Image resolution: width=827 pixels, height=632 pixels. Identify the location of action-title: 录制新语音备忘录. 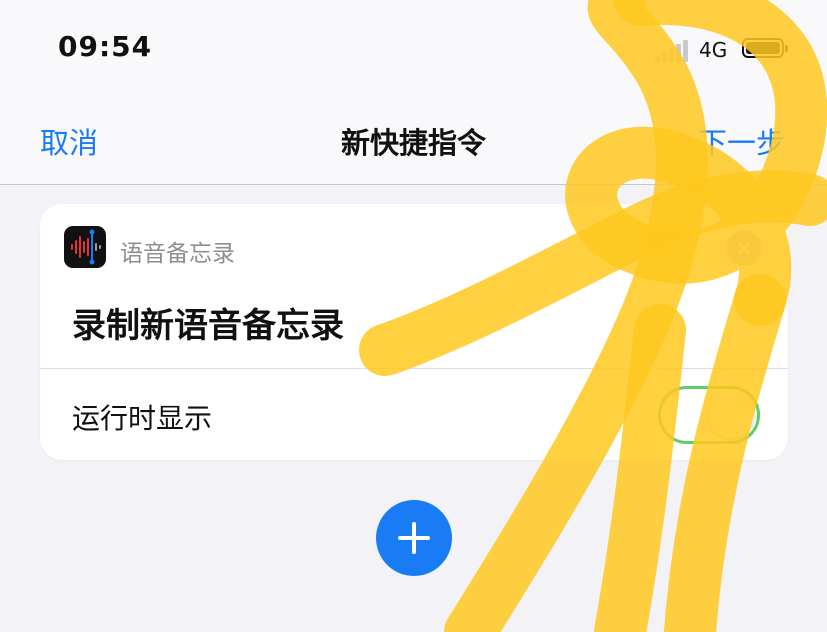
(208, 322).